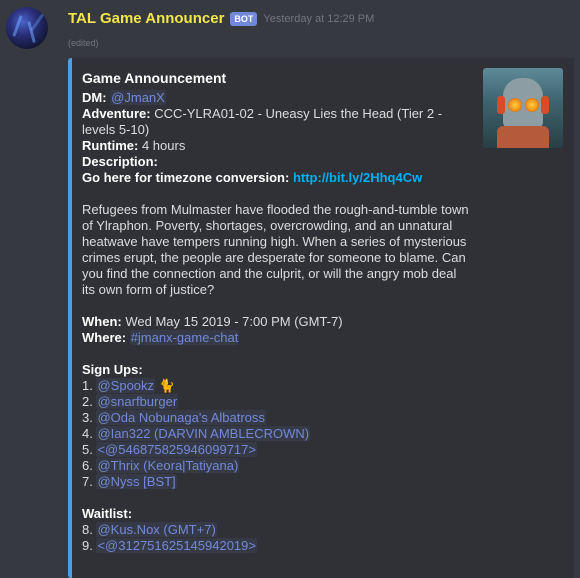  Describe the element at coordinates (357, 177) in the screenshot. I see `timezone-link: http://bit.ly/2Hhq4Cw` at that location.